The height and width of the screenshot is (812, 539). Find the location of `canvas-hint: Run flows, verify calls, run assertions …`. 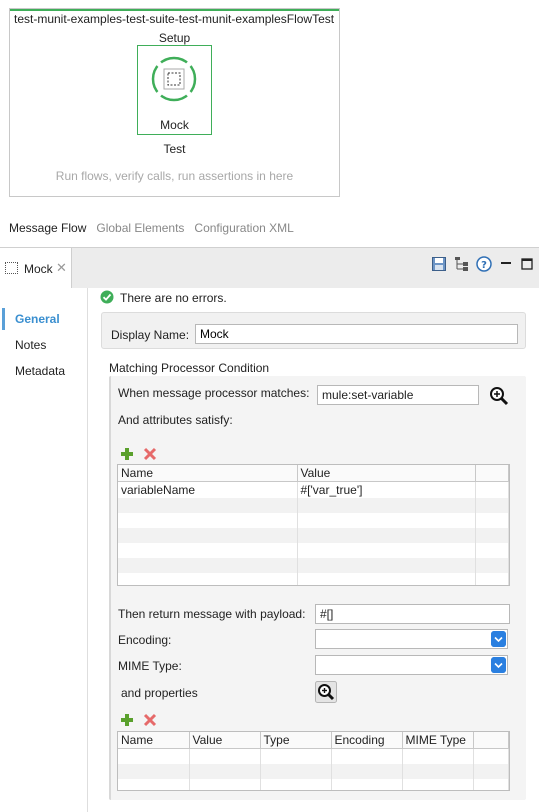

canvas-hint: Run flows, verify calls, run assertions … is located at coordinates (174, 176).